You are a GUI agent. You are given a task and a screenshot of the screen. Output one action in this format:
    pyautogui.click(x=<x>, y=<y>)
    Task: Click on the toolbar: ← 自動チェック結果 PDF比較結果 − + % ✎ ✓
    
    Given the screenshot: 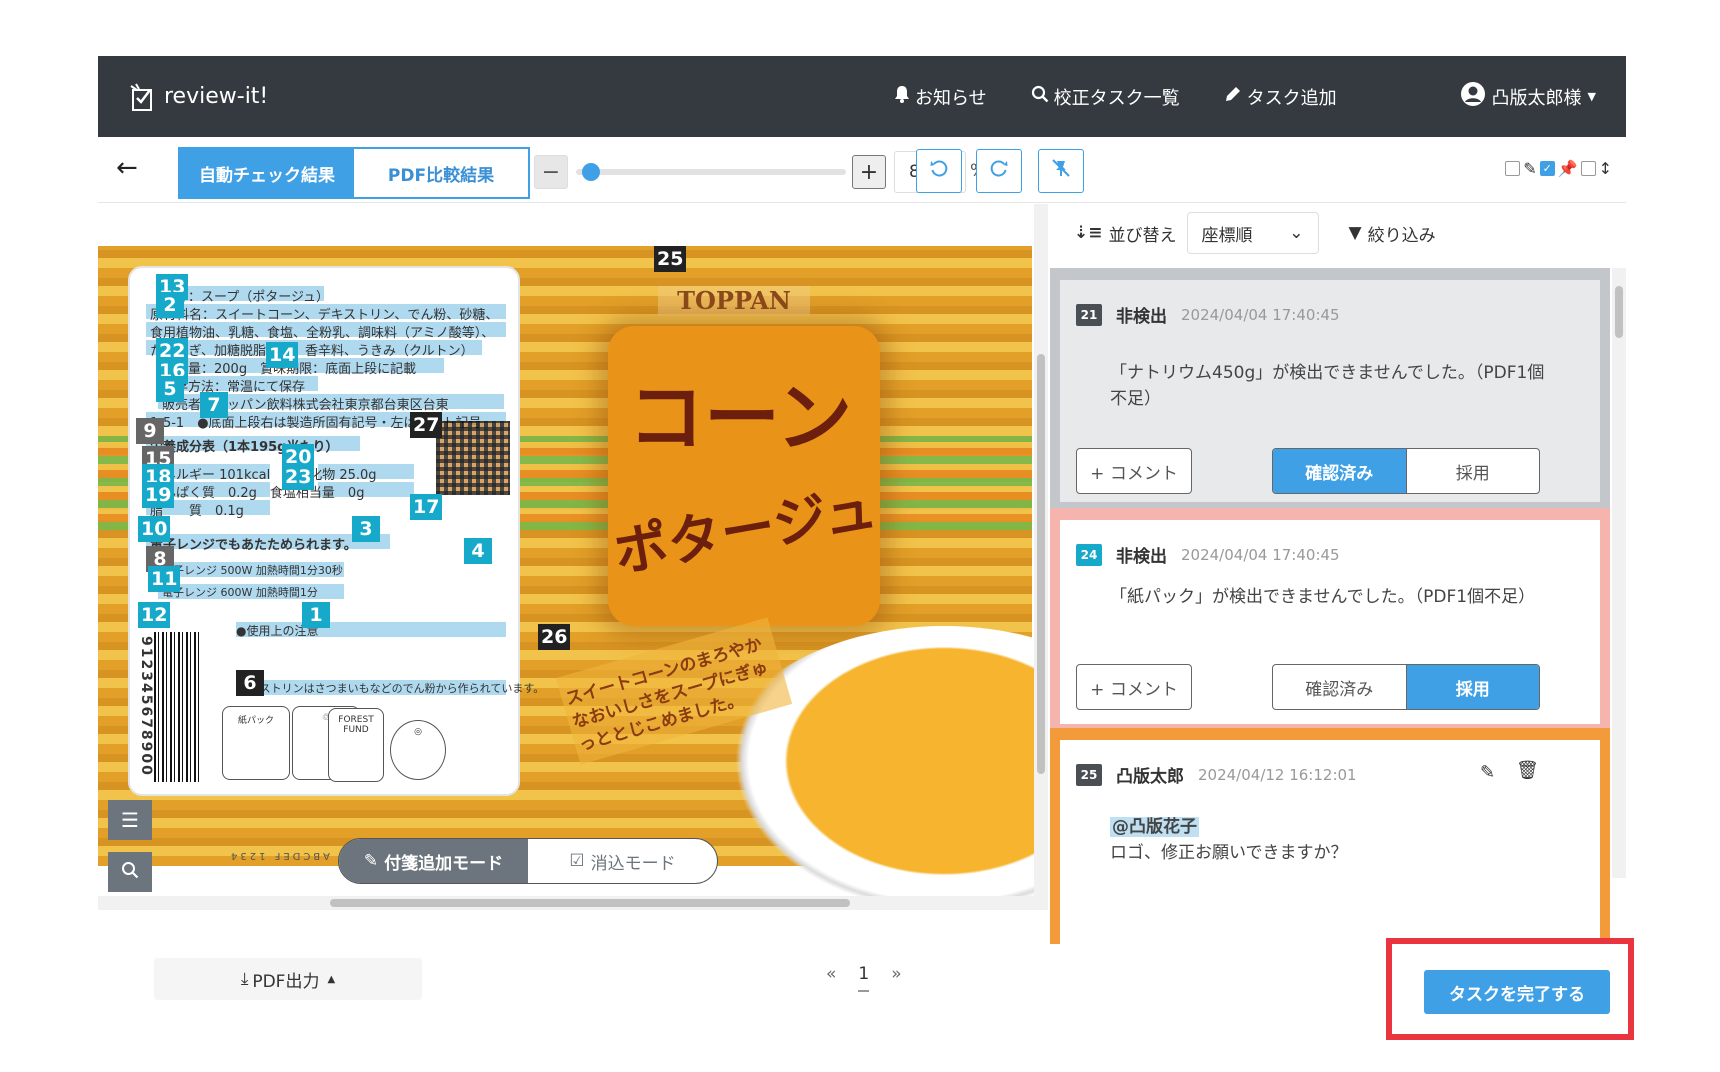 What is the action you would take?
    pyautogui.click(x=862, y=170)
    